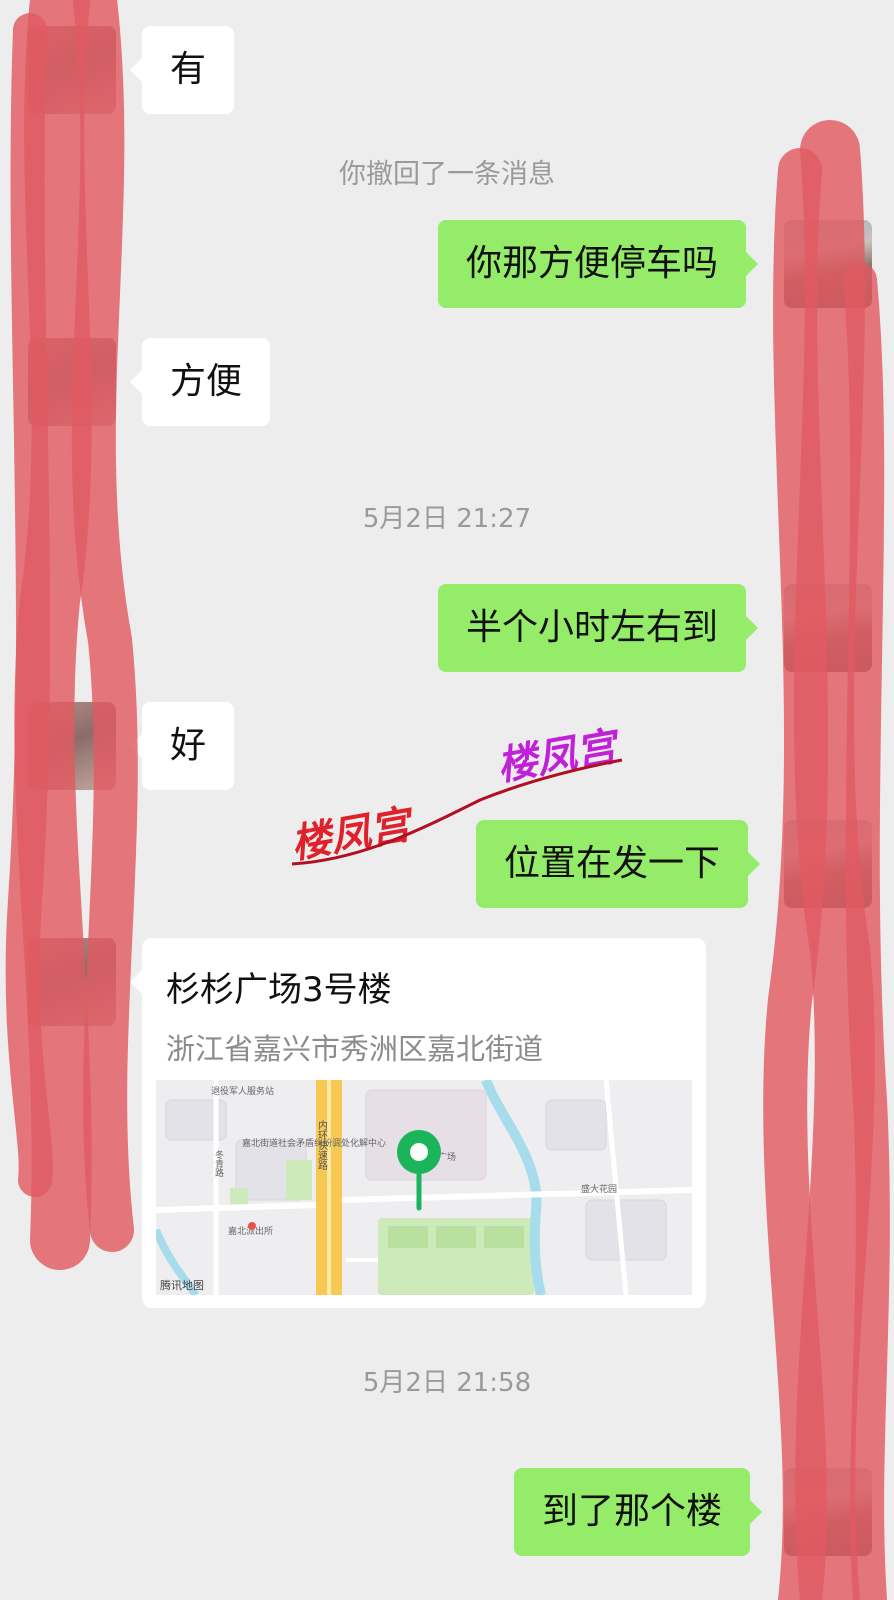 The image size is (894, 1600). What do you see at coordinates (188, 745) in the screenshot?
I see `message-text: 好` at bounding box center [188, 745].